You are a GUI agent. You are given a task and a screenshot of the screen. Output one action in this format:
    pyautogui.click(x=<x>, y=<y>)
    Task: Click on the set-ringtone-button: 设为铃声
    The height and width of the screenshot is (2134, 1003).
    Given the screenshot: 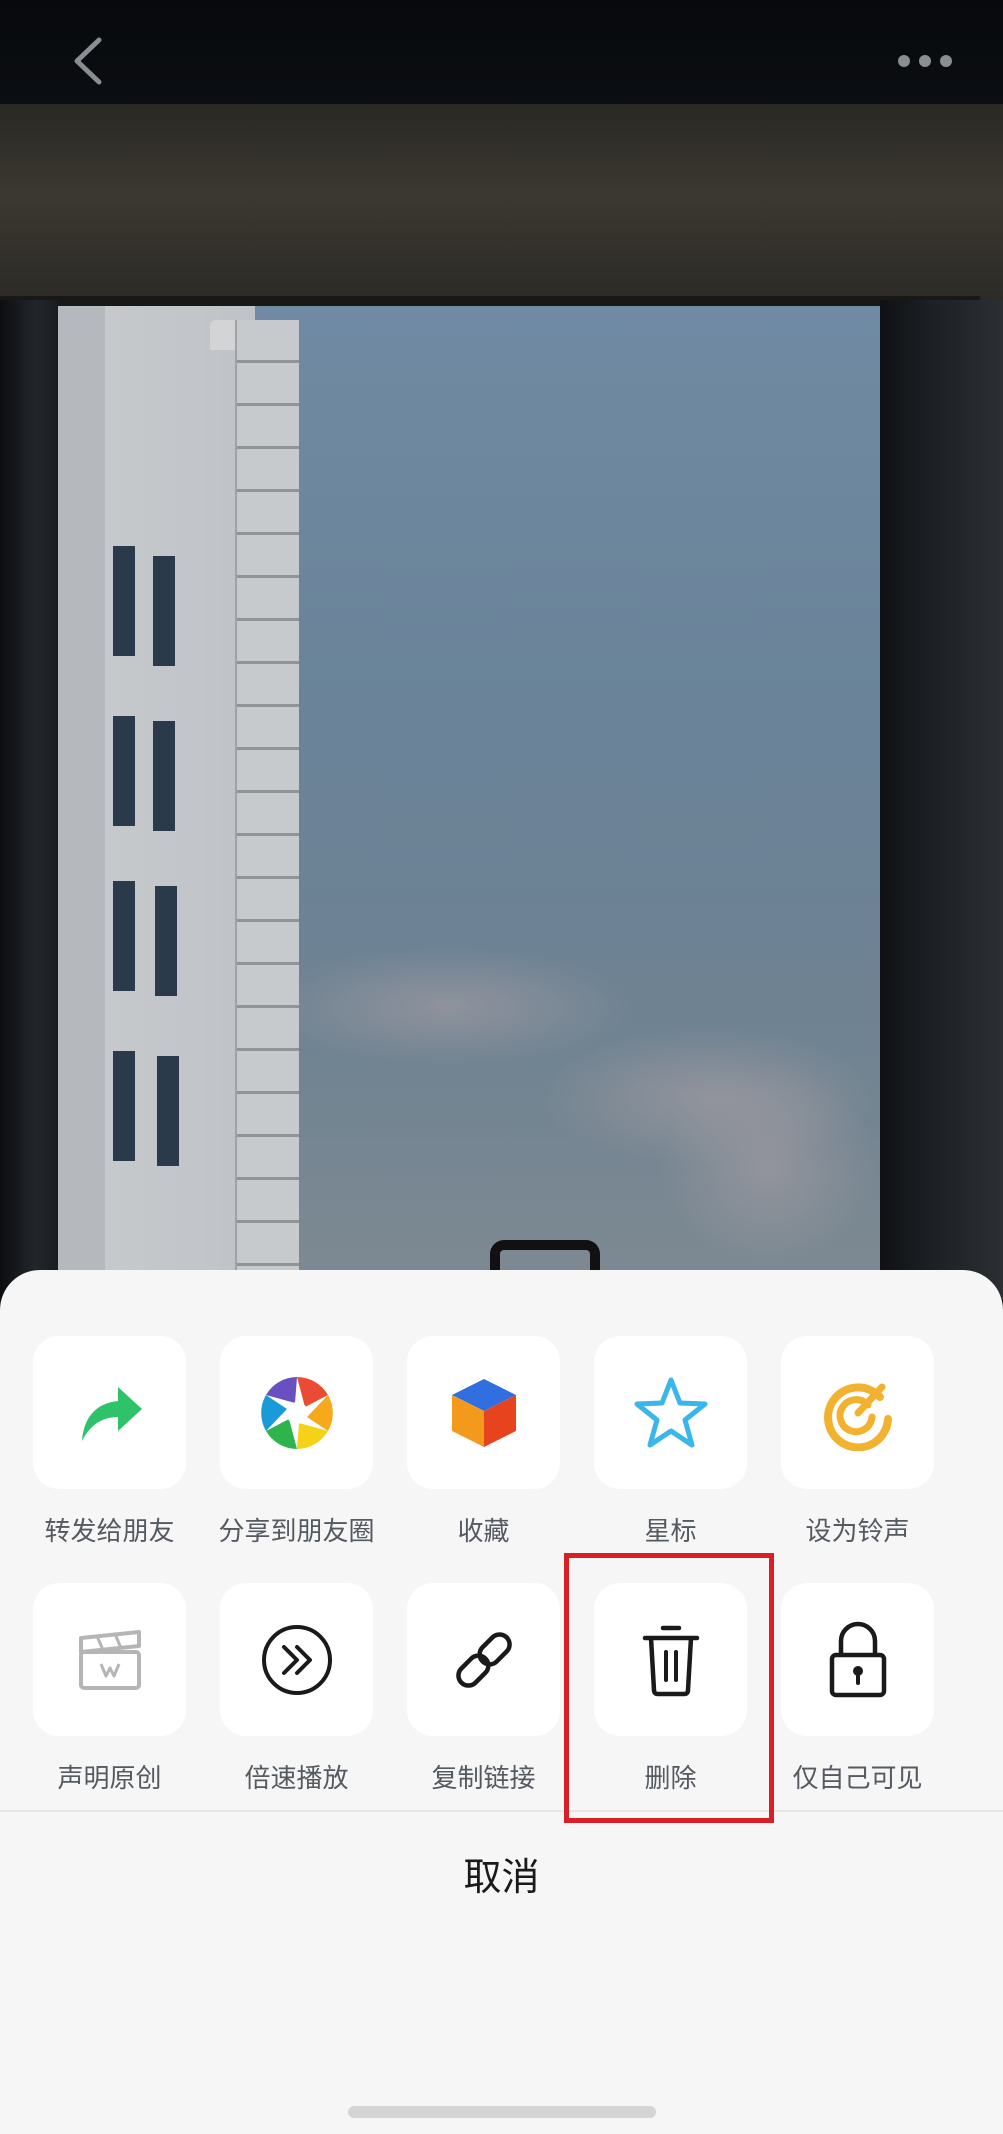 What is the action you would take?
    pyautogui.click(x=857, y=1441)
    